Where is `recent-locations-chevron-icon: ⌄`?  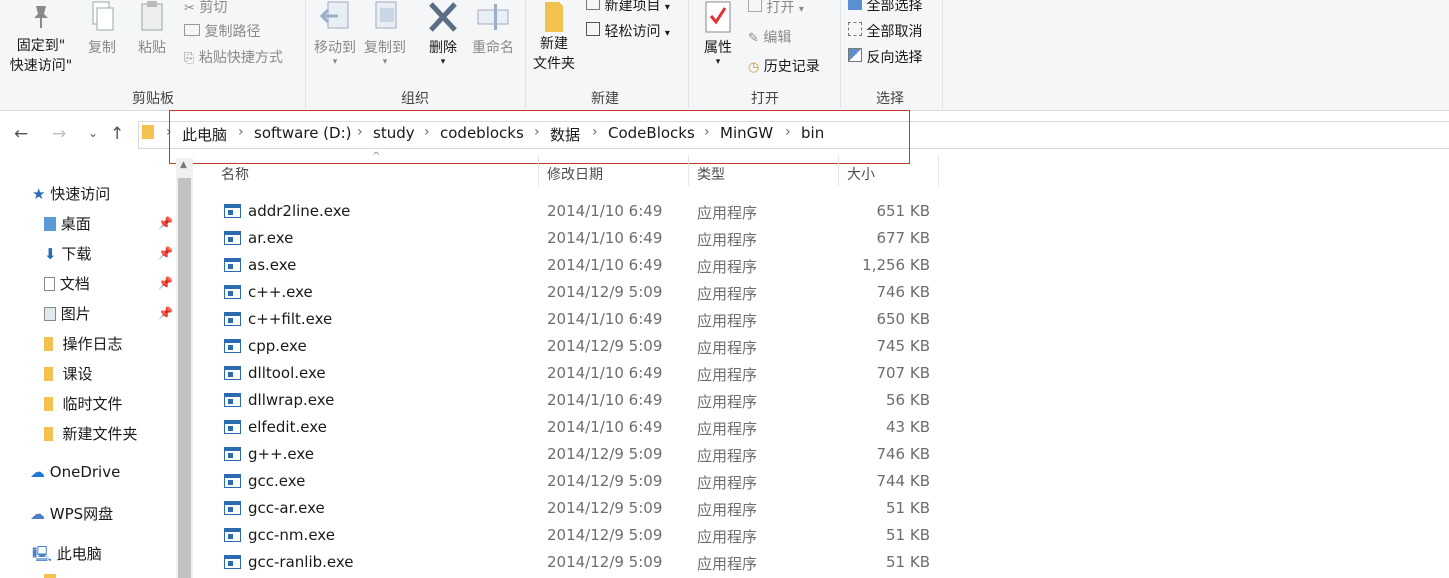
recent-locations-chevron-icon: ⌄ is located at coordinates (93, 133).